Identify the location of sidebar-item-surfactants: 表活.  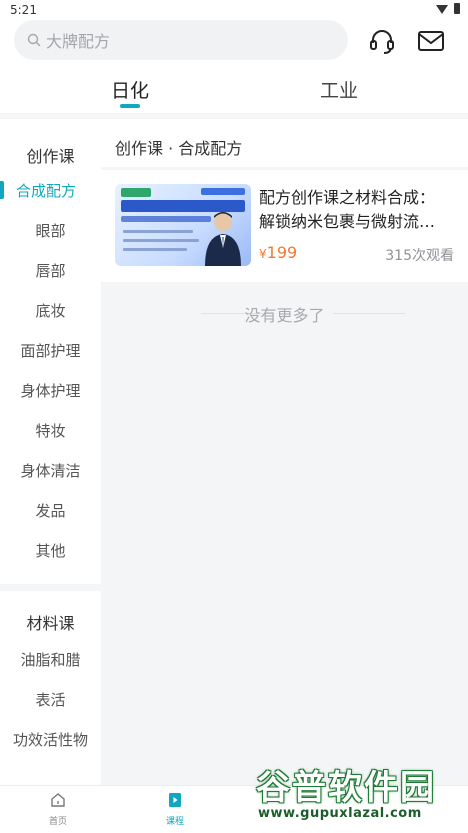
(50, 699).